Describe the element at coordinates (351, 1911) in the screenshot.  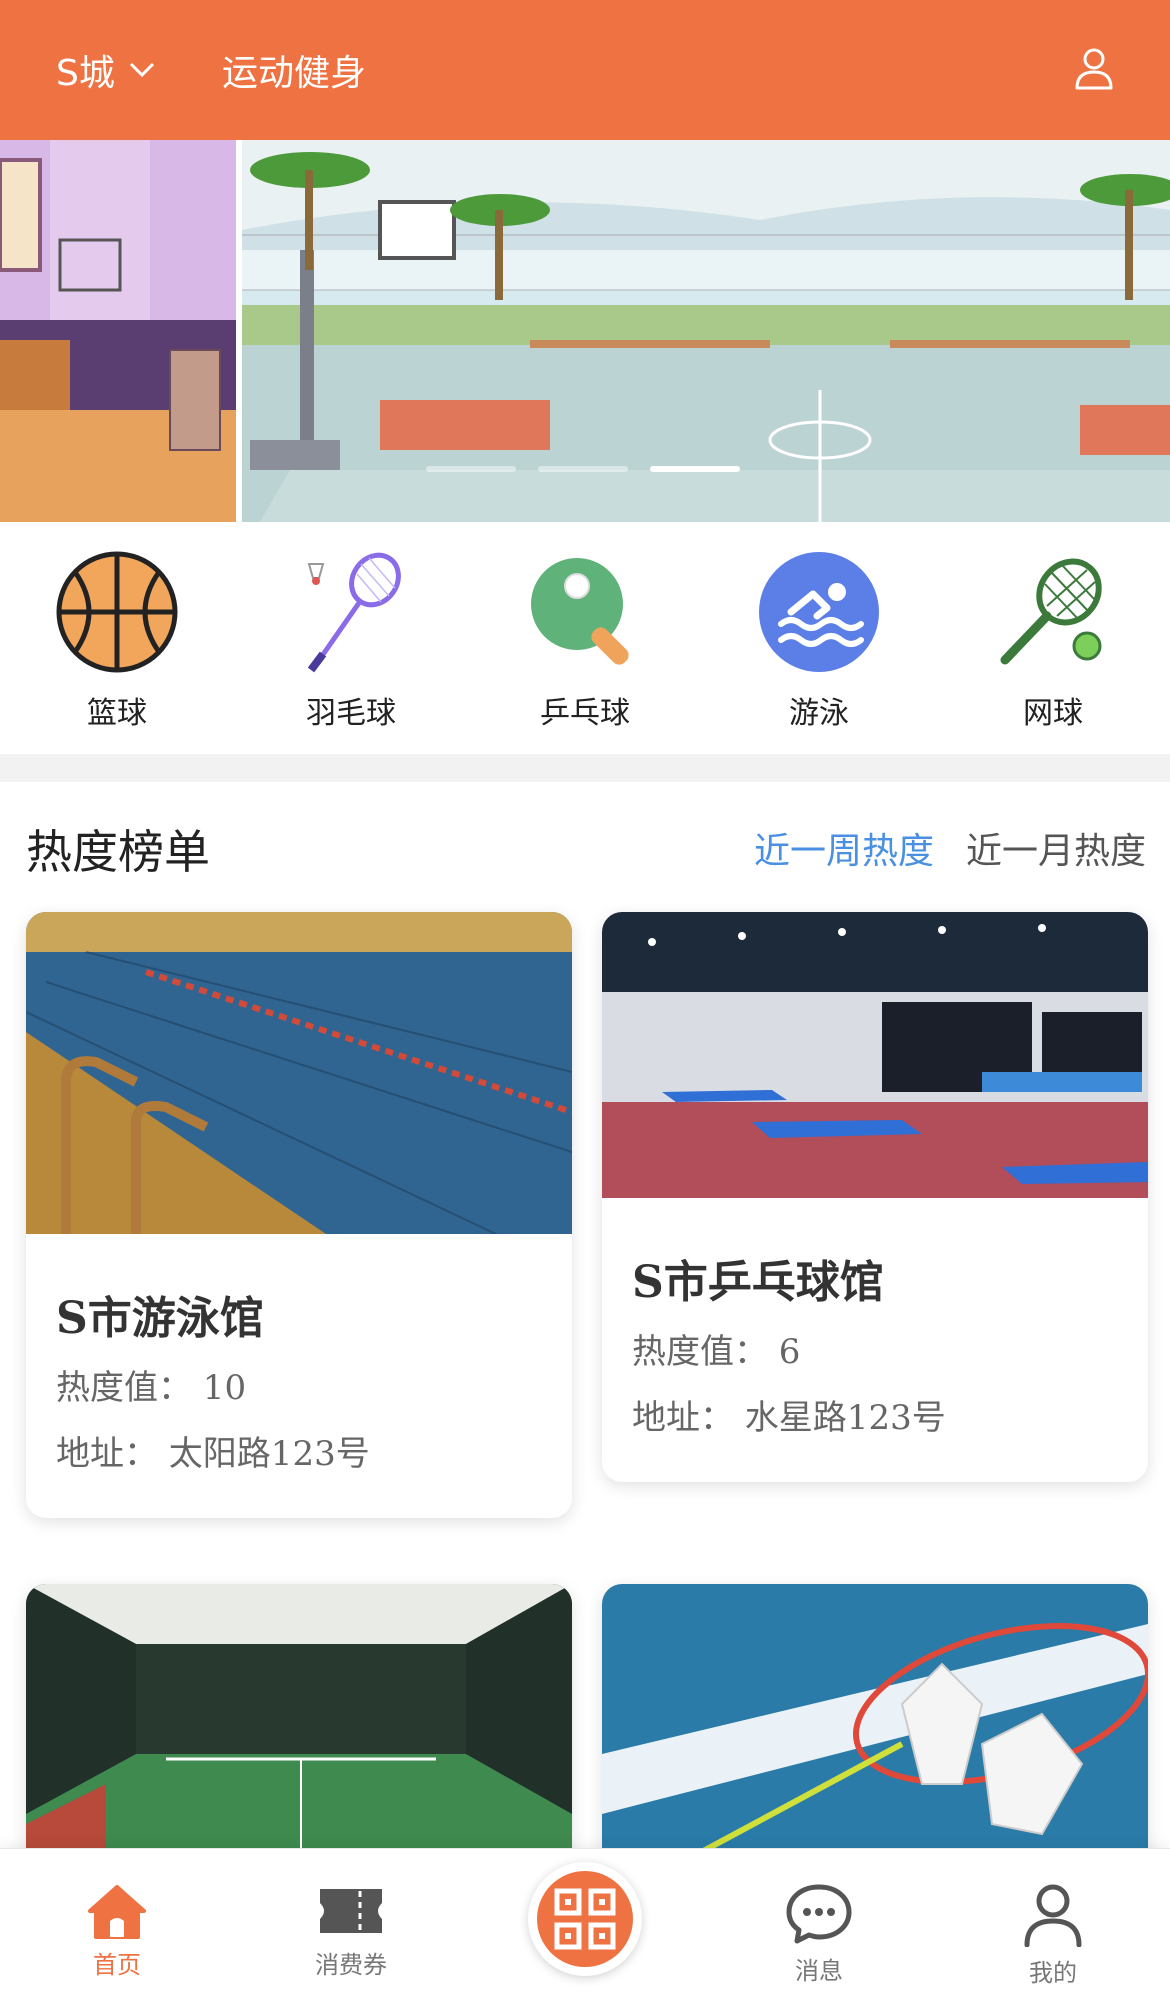
I see `ticket-icon` at that location.